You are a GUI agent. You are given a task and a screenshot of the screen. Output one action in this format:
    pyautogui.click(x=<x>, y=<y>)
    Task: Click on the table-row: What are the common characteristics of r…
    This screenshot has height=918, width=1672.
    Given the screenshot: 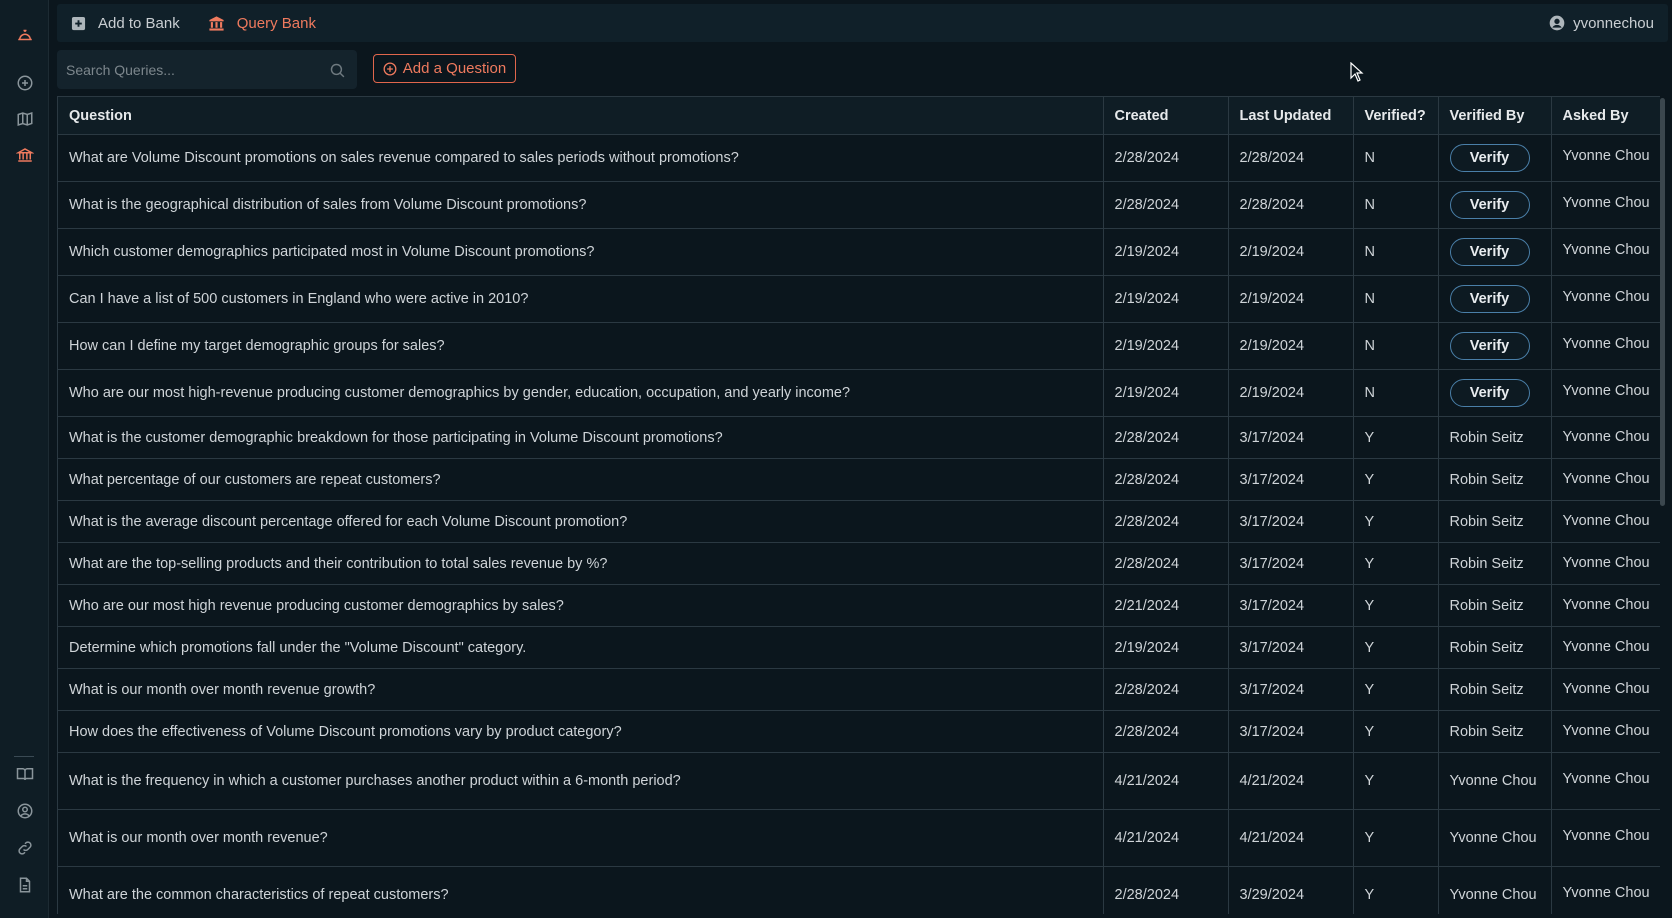 What is the action you would take?
    pyautogui.click(x=860, y=890)
    